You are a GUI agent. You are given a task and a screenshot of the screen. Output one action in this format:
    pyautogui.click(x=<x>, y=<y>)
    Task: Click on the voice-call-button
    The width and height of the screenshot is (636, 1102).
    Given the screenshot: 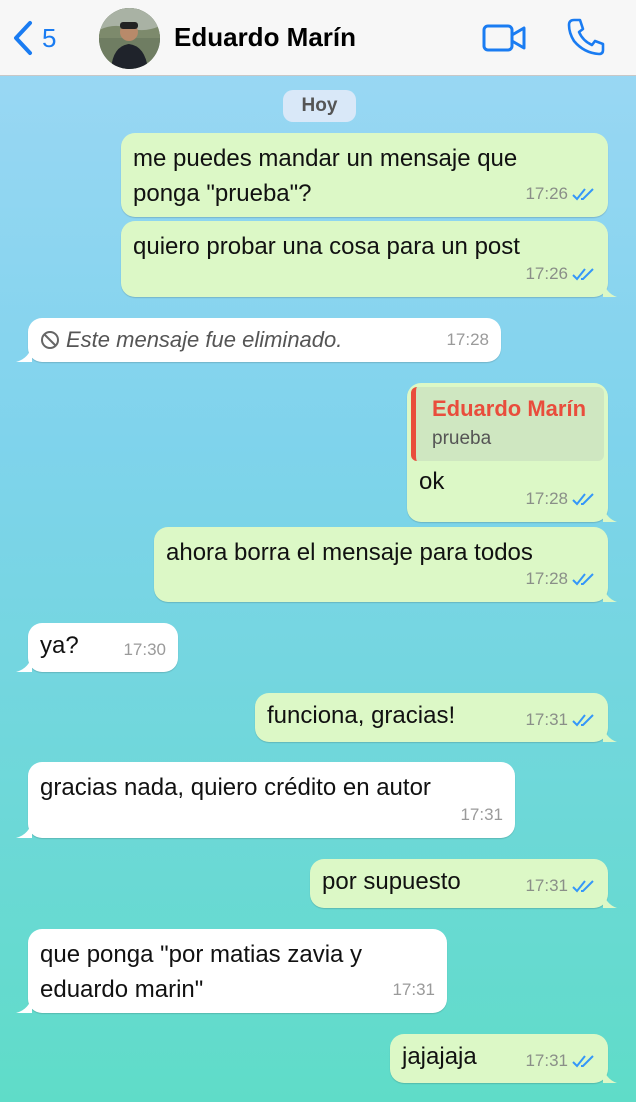 What is the action you would take?
    pyautogui.click(x=586, y=37)
    